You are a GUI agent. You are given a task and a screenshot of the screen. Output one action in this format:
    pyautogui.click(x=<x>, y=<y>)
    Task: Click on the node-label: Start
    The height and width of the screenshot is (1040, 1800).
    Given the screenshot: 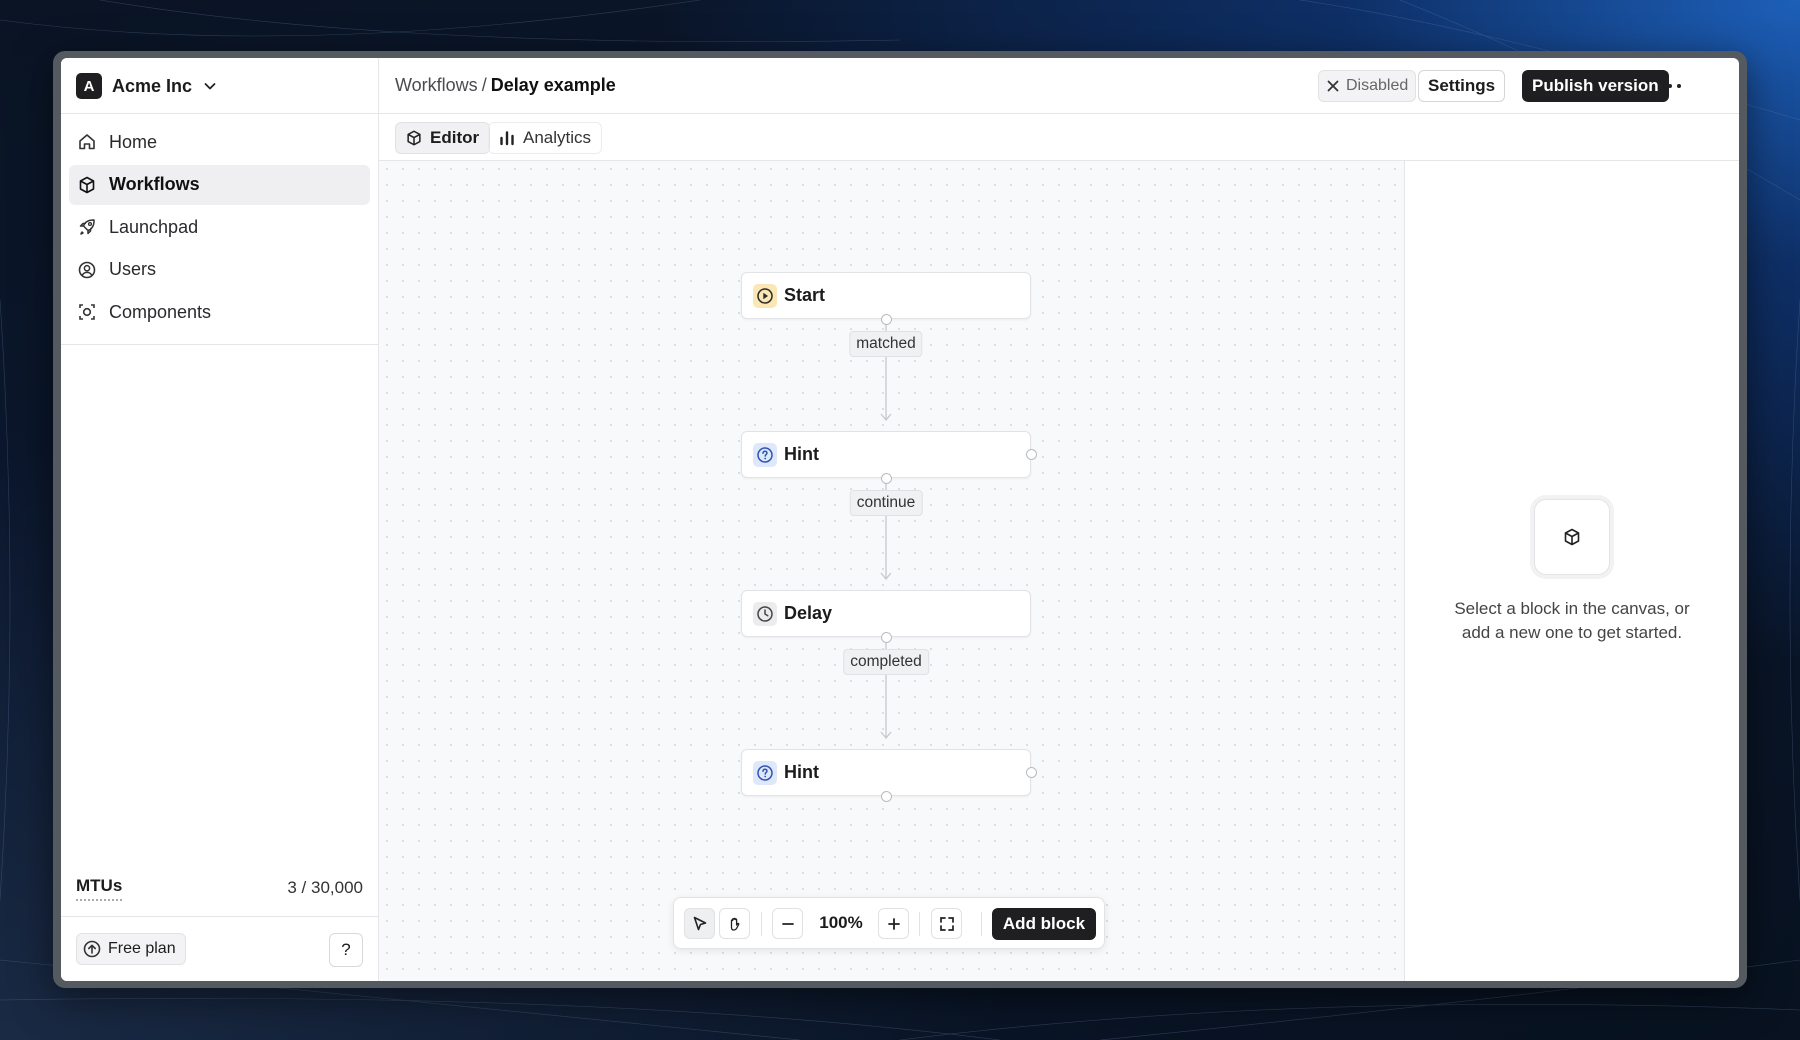 What is the action you would take?
    pyautogui.click(x=805, y=295)
    